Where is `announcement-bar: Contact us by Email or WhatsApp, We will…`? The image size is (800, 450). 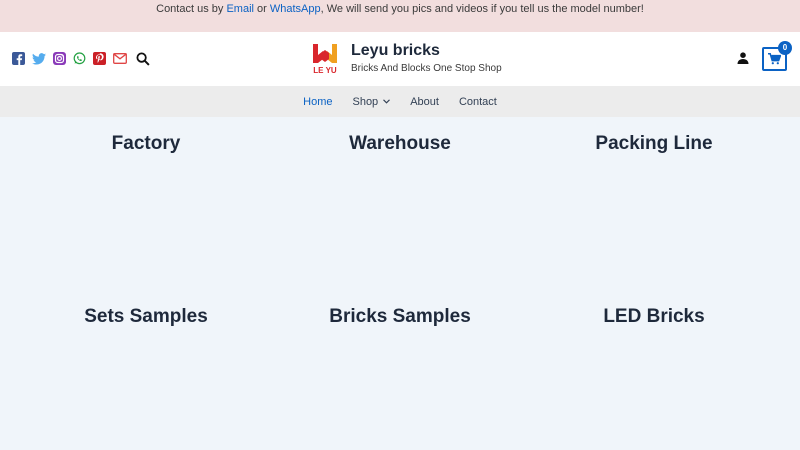 announcement-bar: Contact us by Email or WhatsApp, We will… is located at coordinates (400, 16).